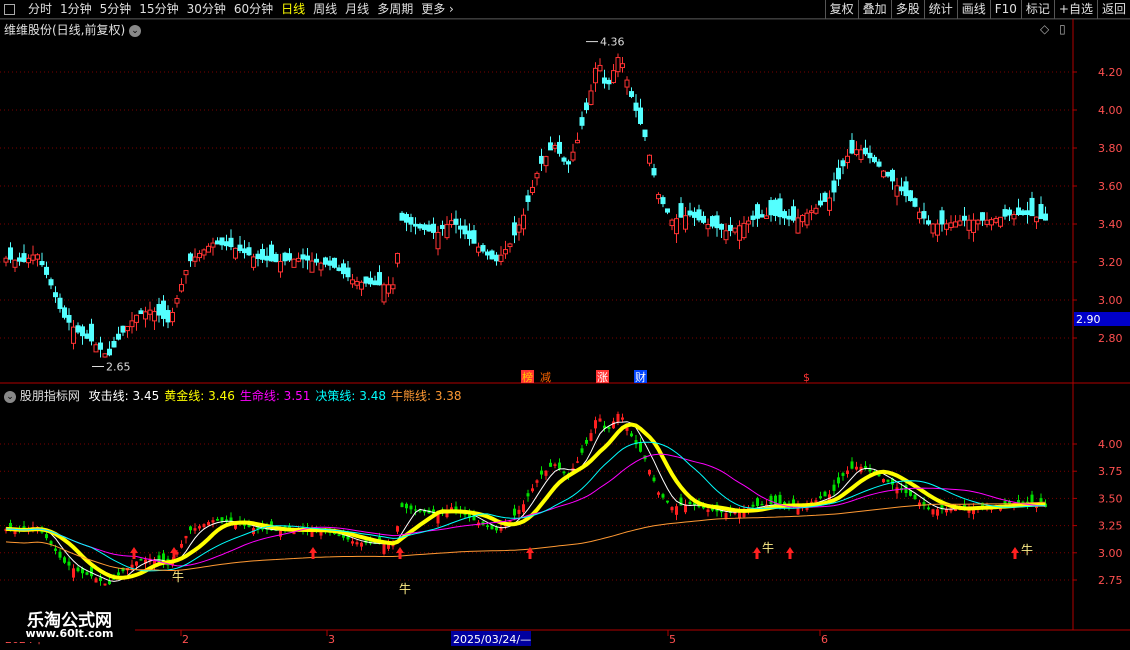 The height and width of the screenshot is (650, 1130). What do you see at coordinates (76, 9) in the screenshot?
I see `period-tab-1: 1分钟` at bounding box center [76, 9].